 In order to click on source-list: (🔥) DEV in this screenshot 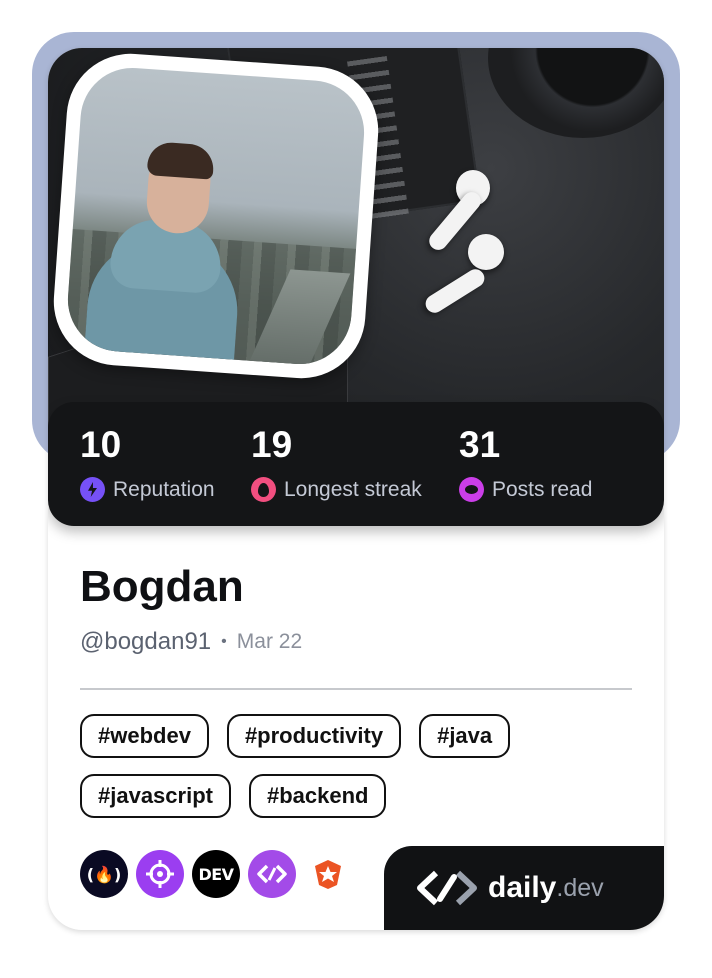, I will do `click(216, 874)`.